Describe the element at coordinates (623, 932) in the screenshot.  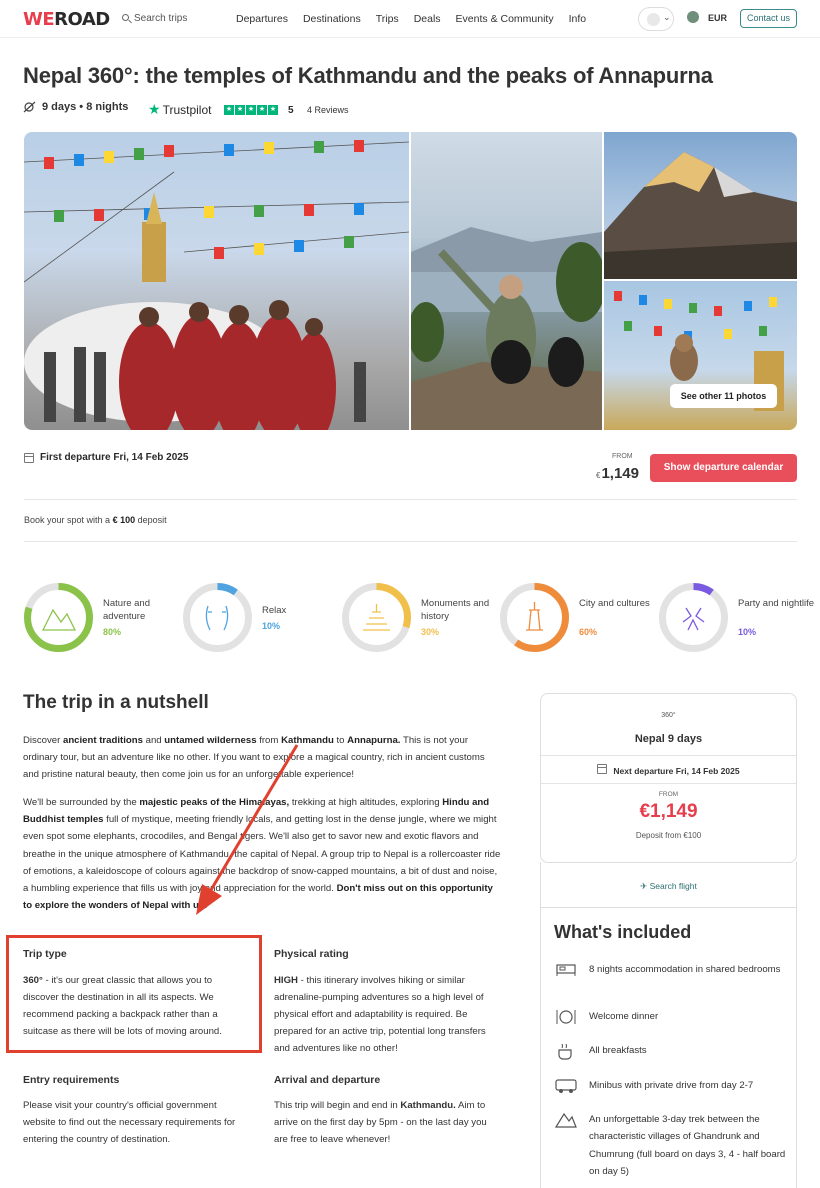
I see `whats-included-title: What's included` at that location.